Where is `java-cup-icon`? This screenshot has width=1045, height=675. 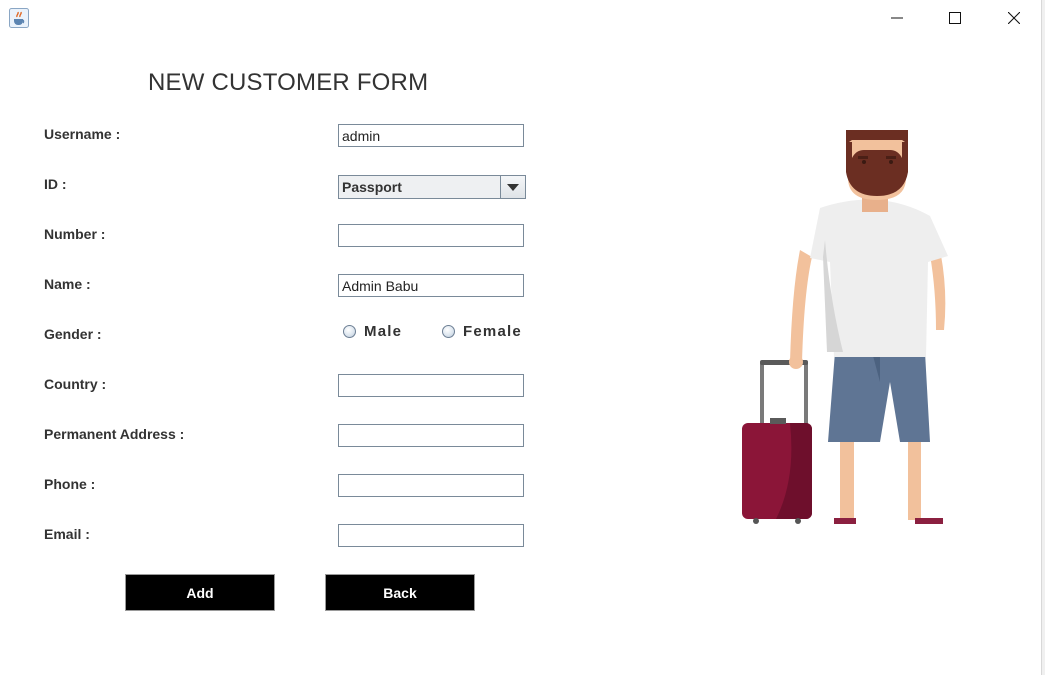 java-cup-icon is located at coordinates (19, 18).